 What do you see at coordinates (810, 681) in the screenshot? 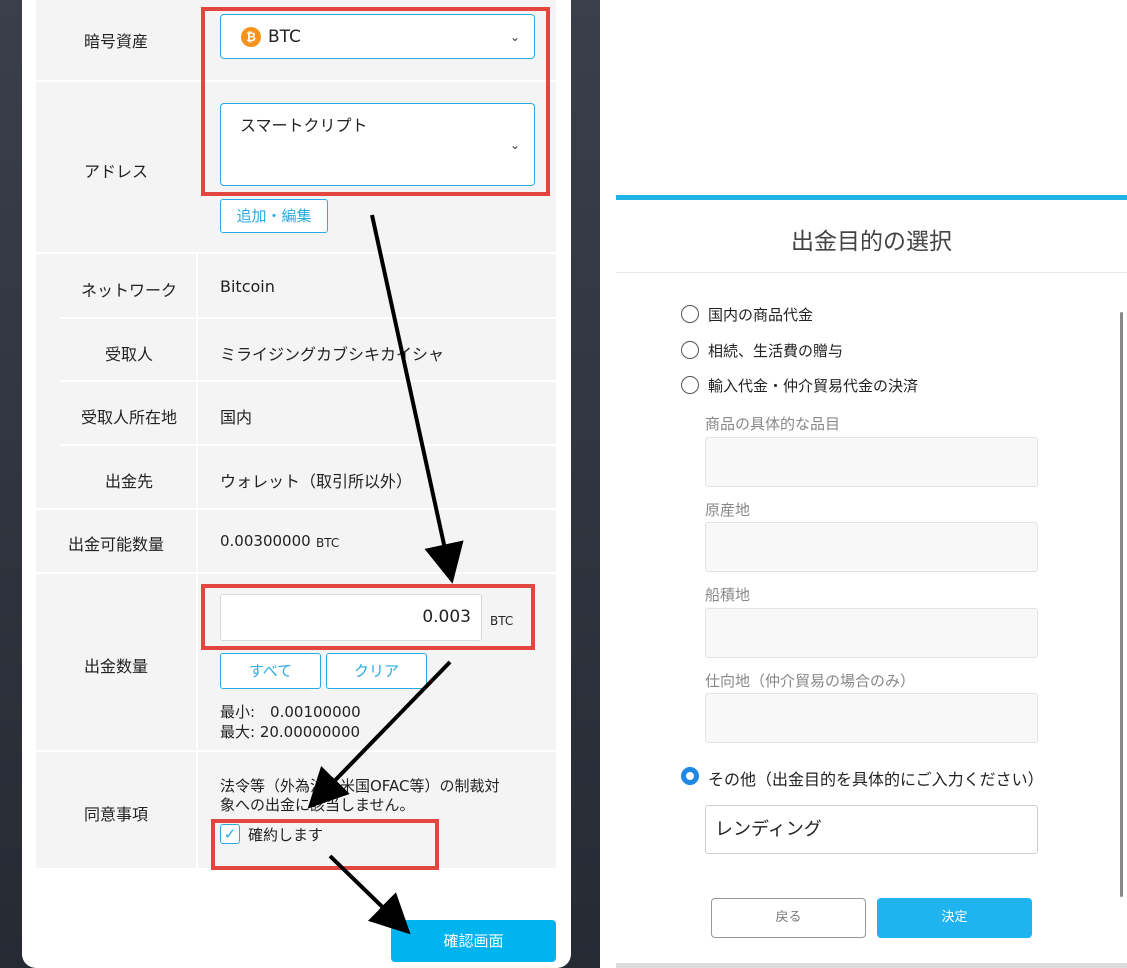
I see `field-label: 仕向地（仲介貿易の場合のみ）` at bounding box center [810, 681].